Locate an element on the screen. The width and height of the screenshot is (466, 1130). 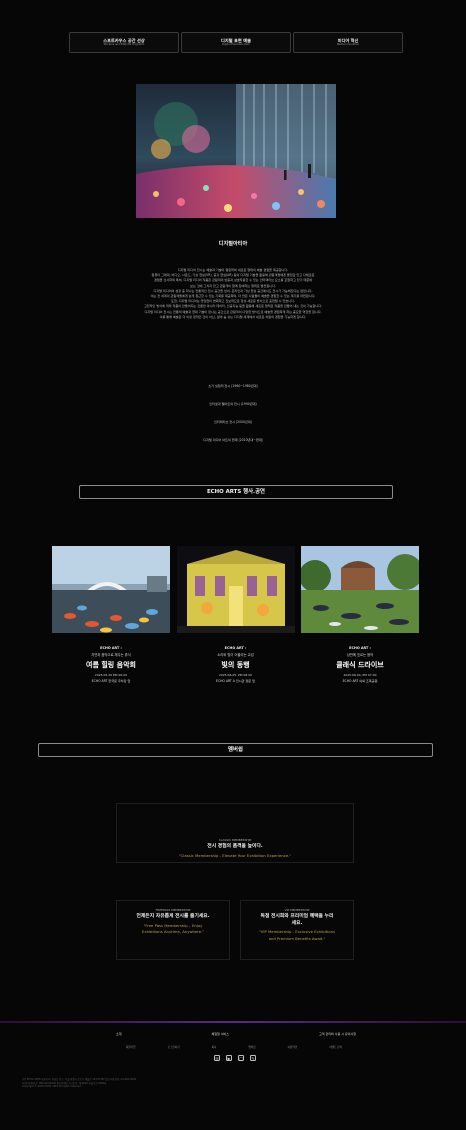
event-subtitle: 자연과 음악으로 채우는 휴식 is located at coordinates (111, 654).